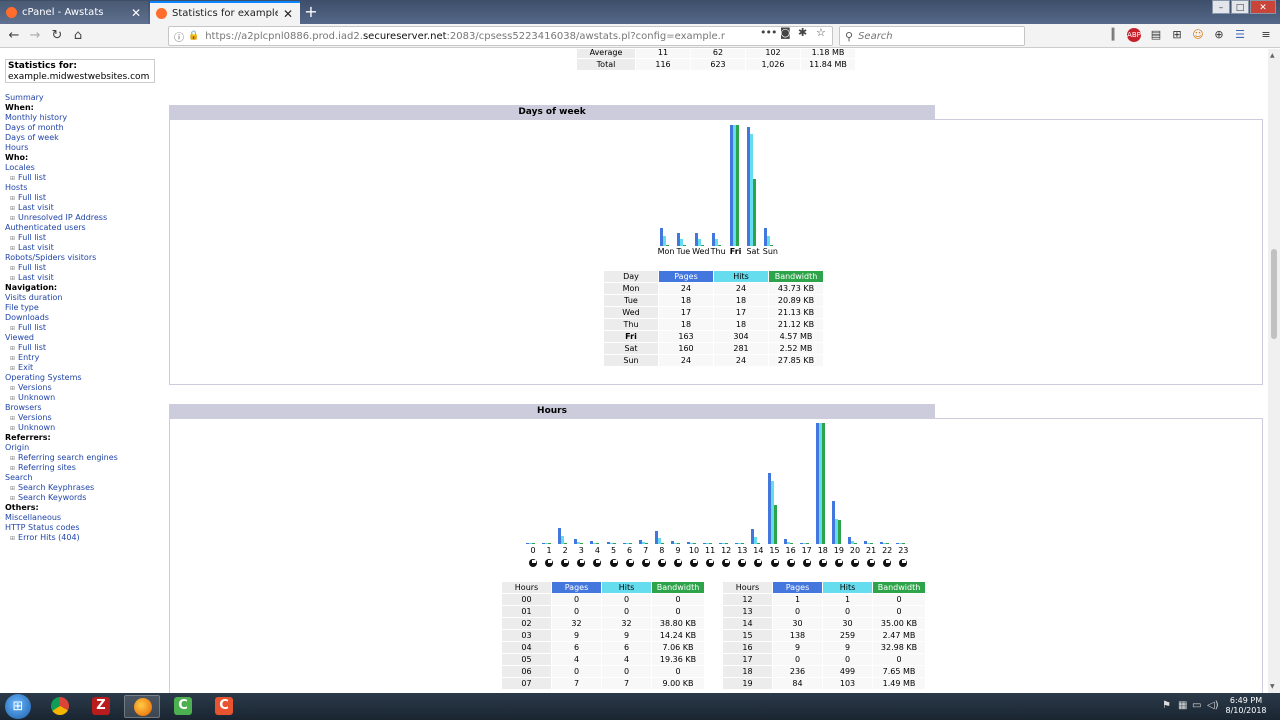 This screenshot has height=720, width=1280. I want to click on menu-link: Monthly history, so click(61, 118).